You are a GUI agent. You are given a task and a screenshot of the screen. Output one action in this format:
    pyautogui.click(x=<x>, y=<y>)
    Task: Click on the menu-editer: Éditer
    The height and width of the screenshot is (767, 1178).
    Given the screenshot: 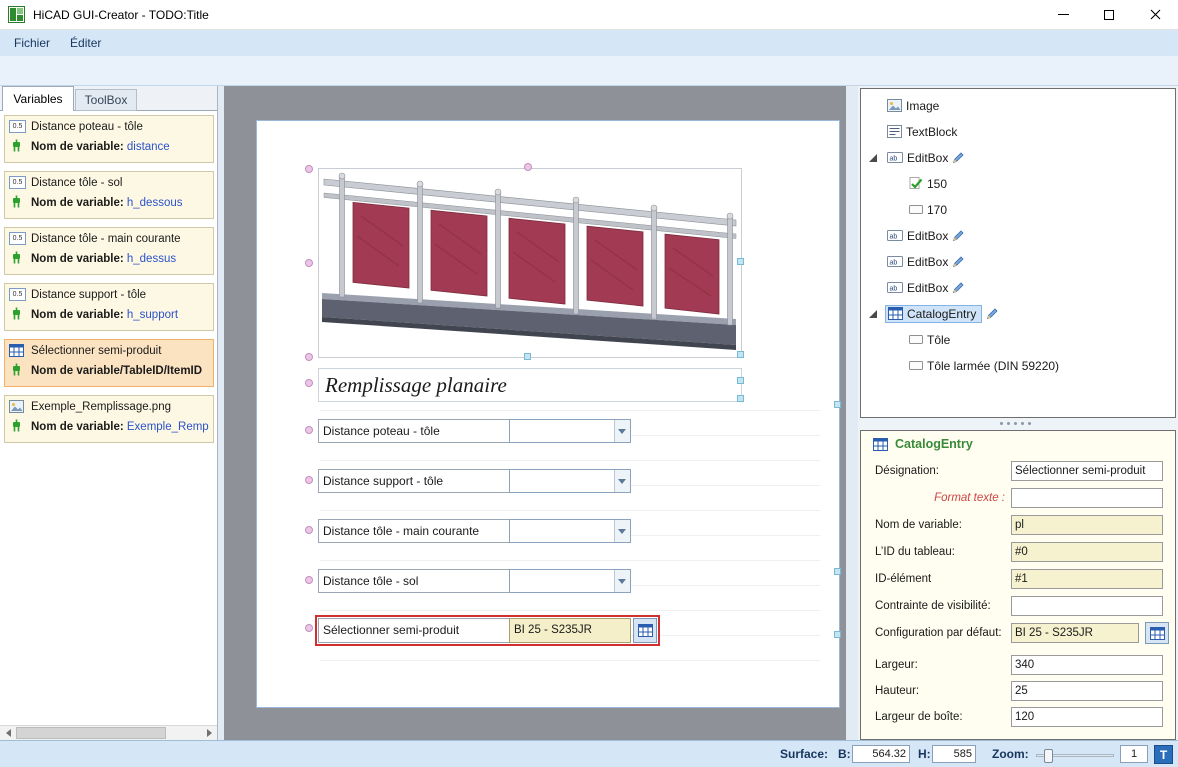 What is the action you would take?
    pyautogui.click(x=85, y=43)
    